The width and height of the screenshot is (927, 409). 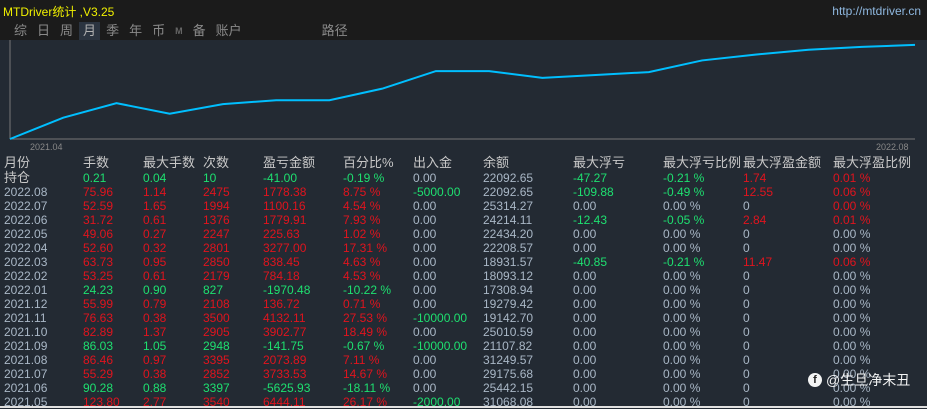 I want to click on table-cell: 11.47, so click(x=758, y=262).